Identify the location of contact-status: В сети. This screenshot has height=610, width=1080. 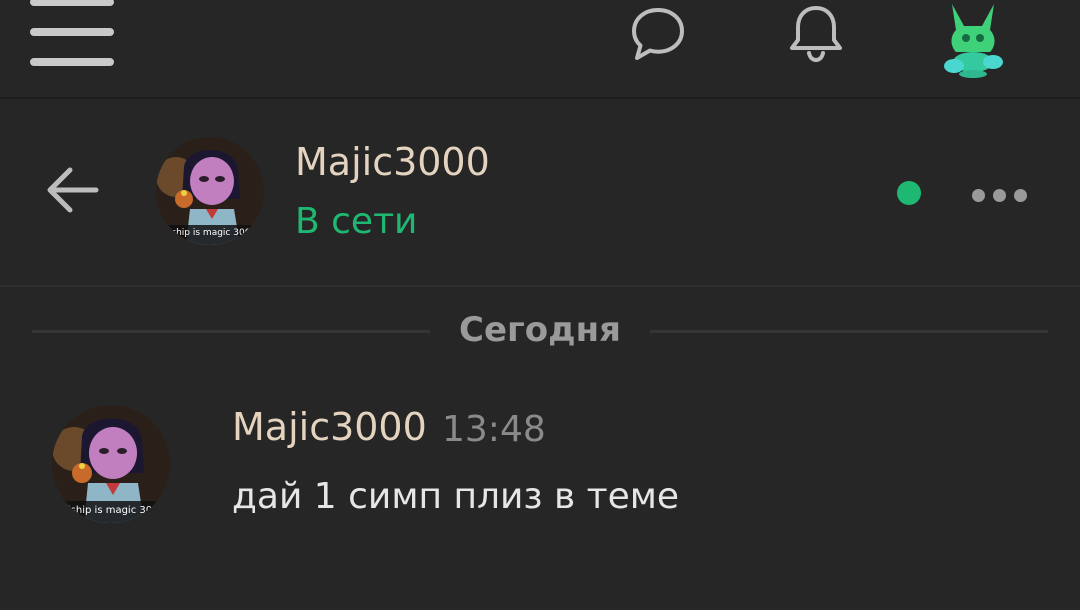
(356, 221).